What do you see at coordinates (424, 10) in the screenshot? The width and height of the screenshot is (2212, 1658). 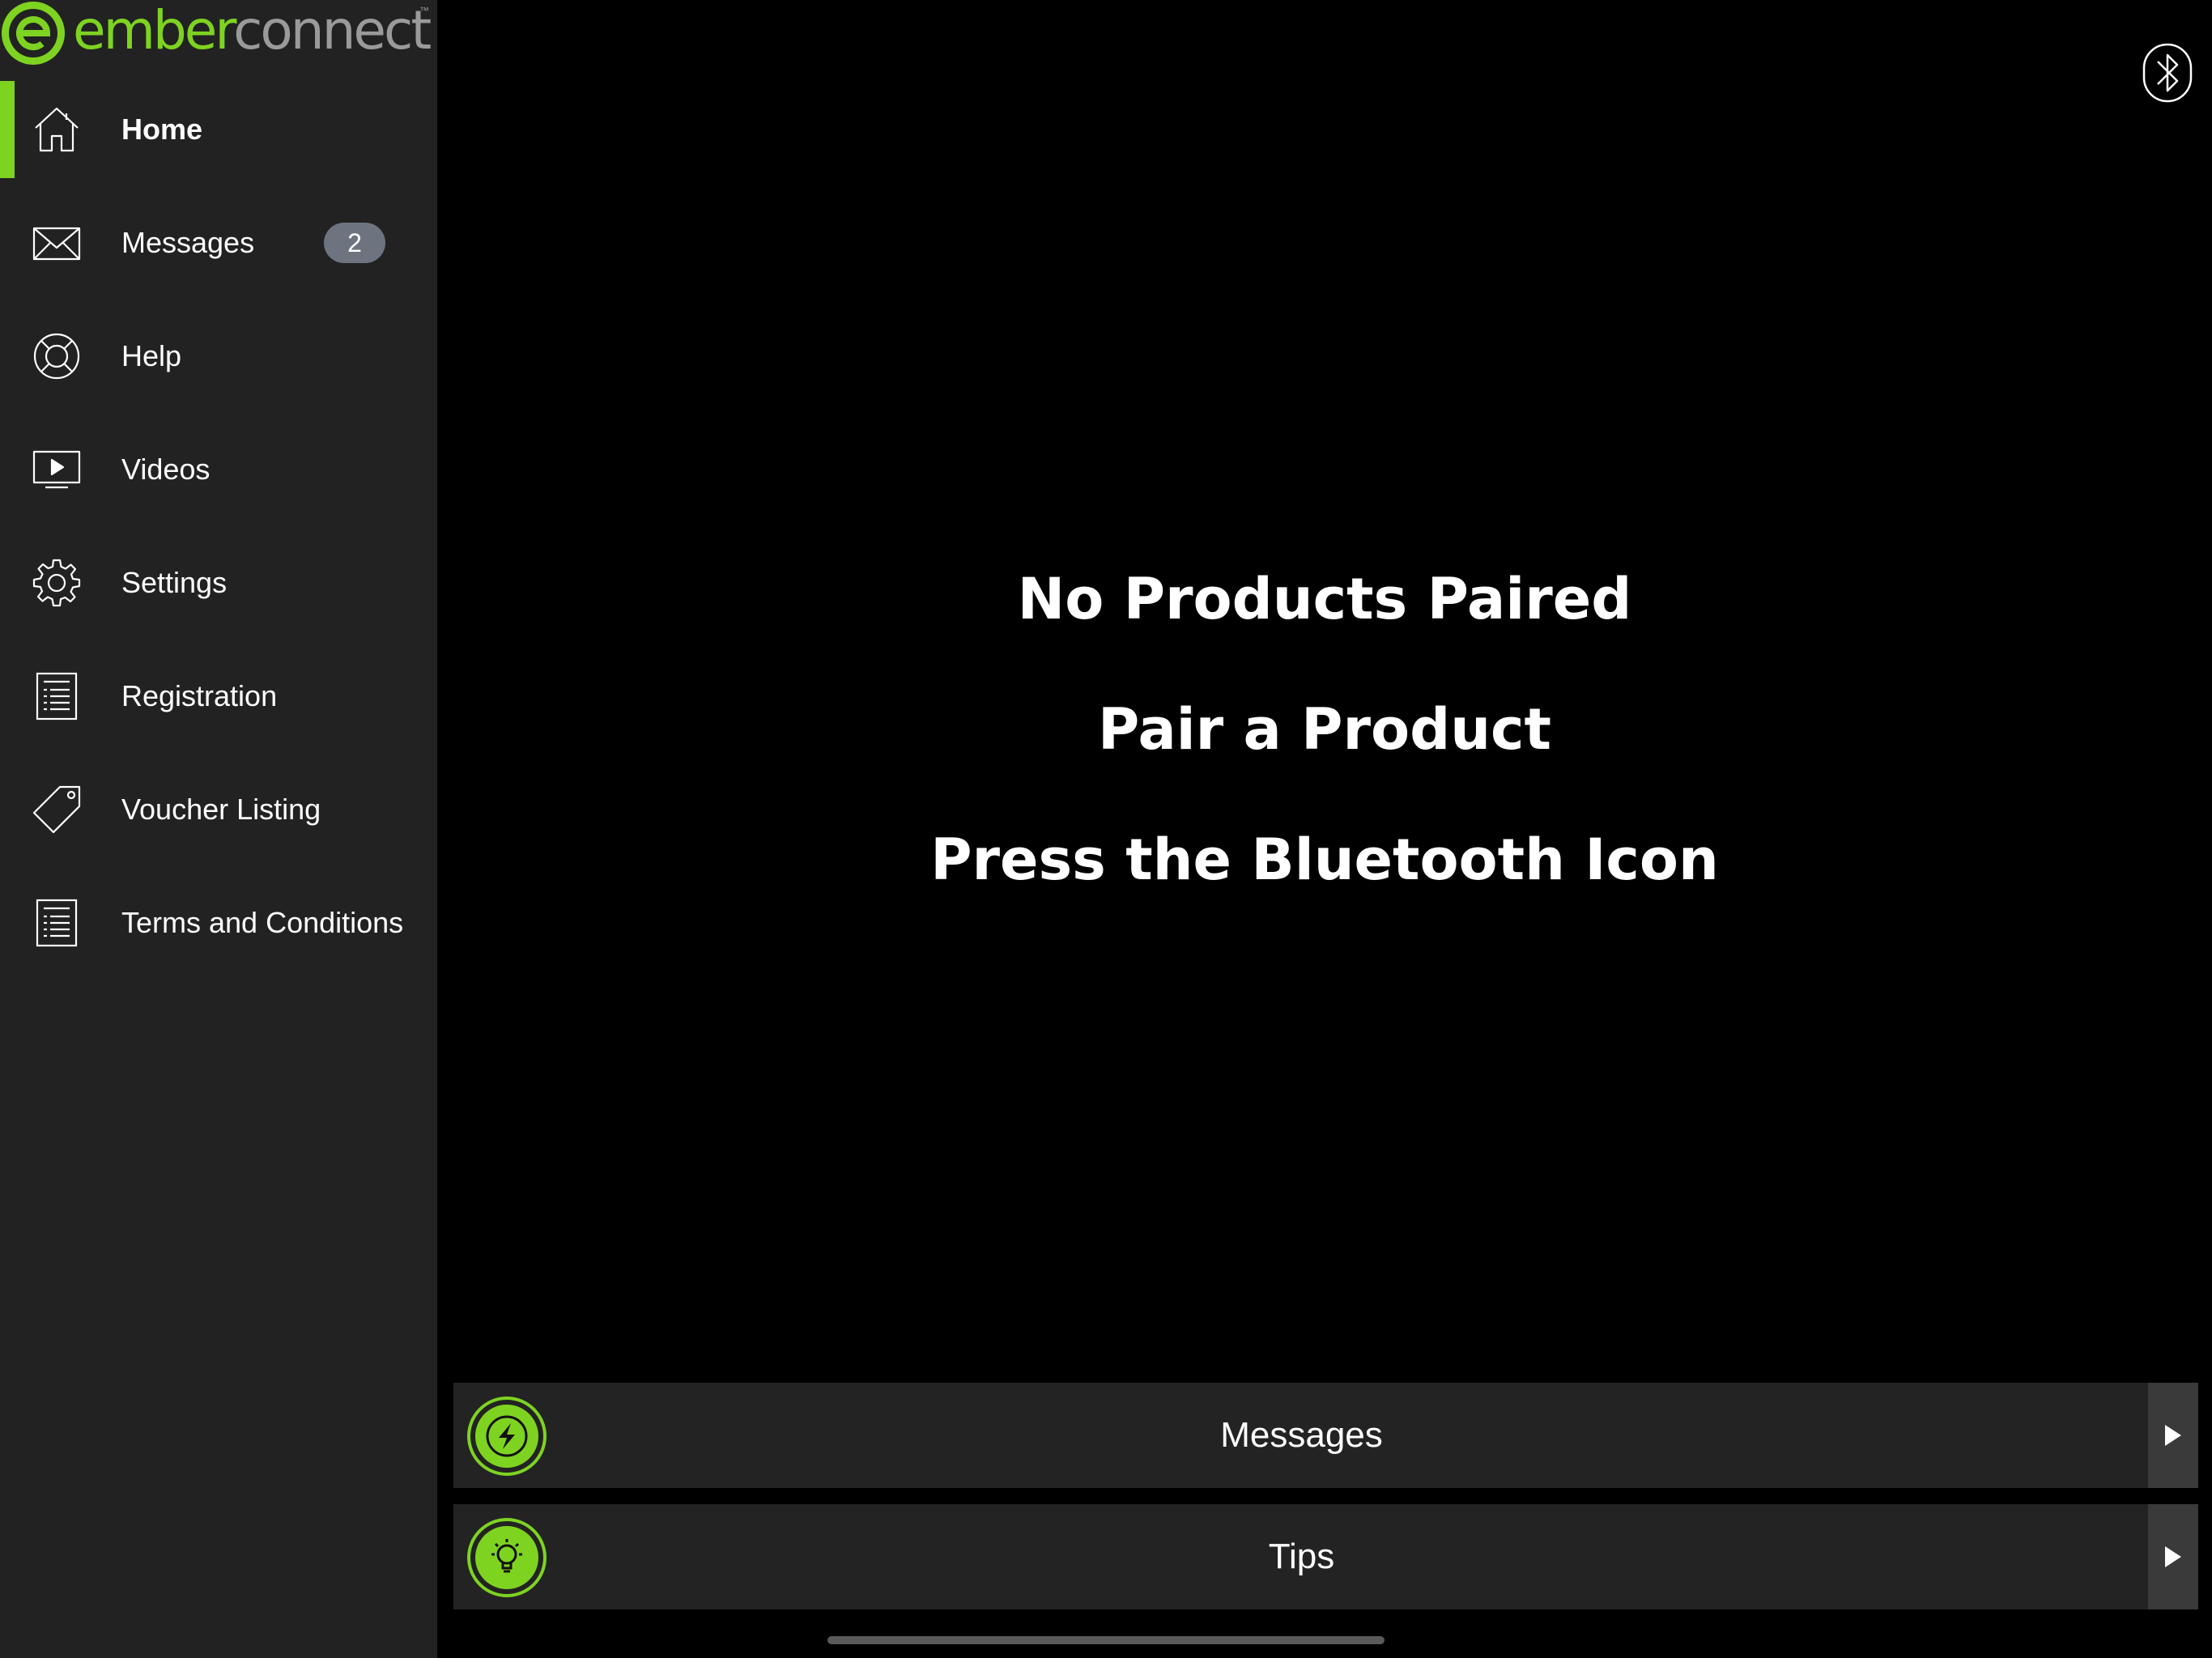 I see `trademark: ™` at bounding box center [424, 10].